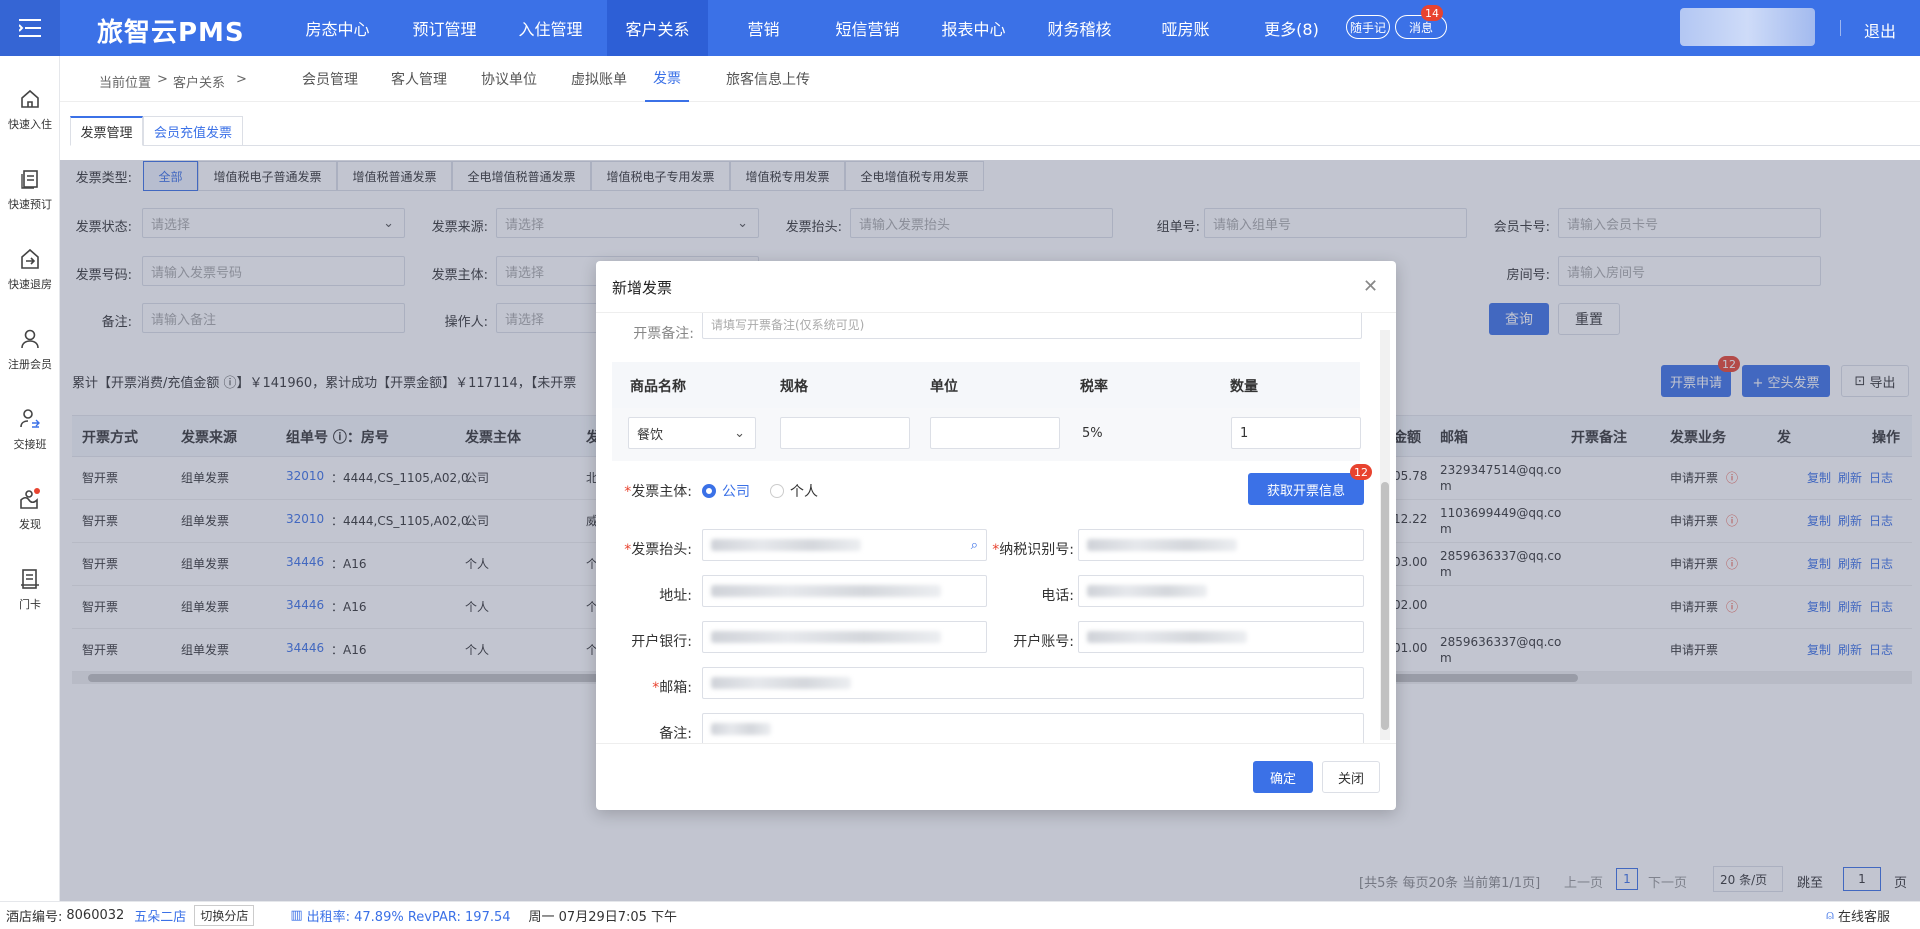 Image resolution: width=1920 pixels, height=929 pixels. I want to click on tab-invoice-management: 发票管理, so click(106, 131).